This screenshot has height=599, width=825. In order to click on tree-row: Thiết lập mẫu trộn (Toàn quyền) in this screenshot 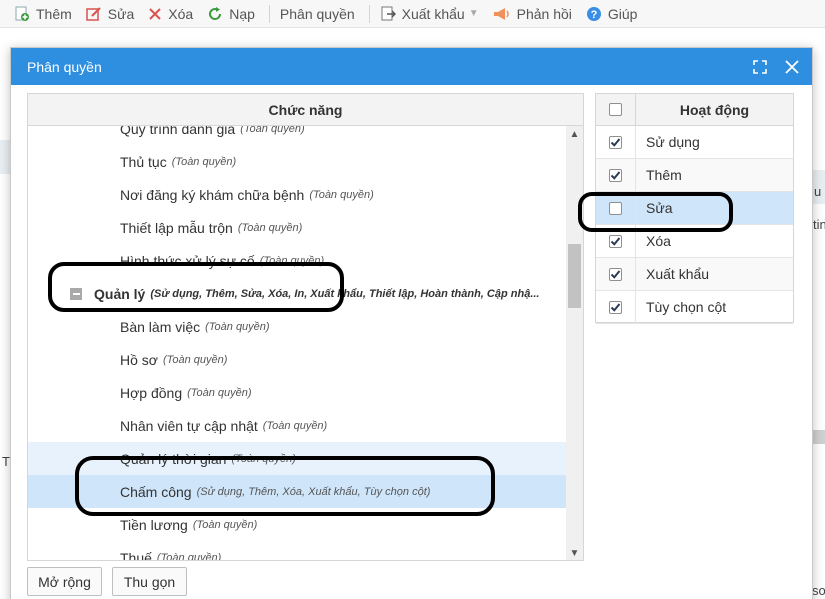, I will do `click(298, 227)`.